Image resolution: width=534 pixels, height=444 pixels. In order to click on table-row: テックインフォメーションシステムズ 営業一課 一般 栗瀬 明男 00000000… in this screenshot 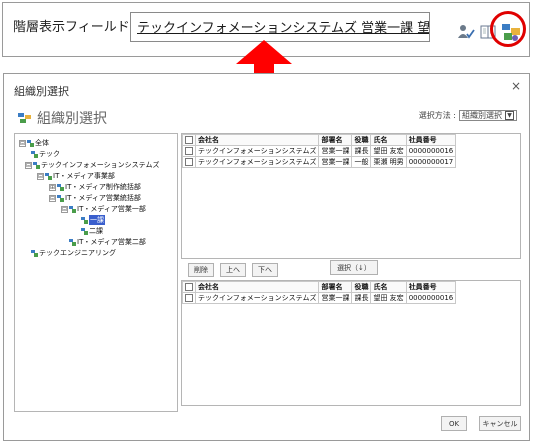, I will do `click(319, 162)`.